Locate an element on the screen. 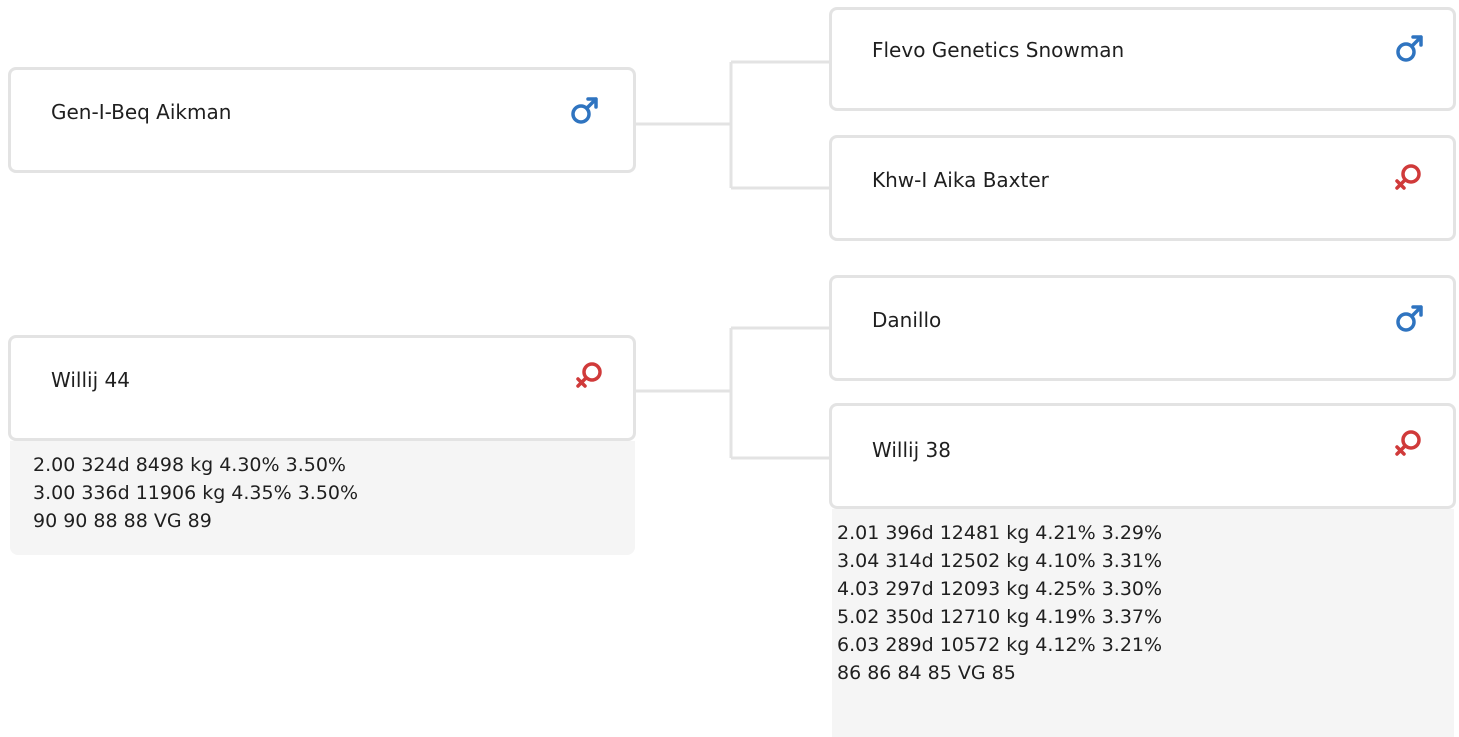 The image size is (1459, 737). performance-line: 2.00 324d 8498 kg 4.30% 3.50% is located at coordinates (189, 465).